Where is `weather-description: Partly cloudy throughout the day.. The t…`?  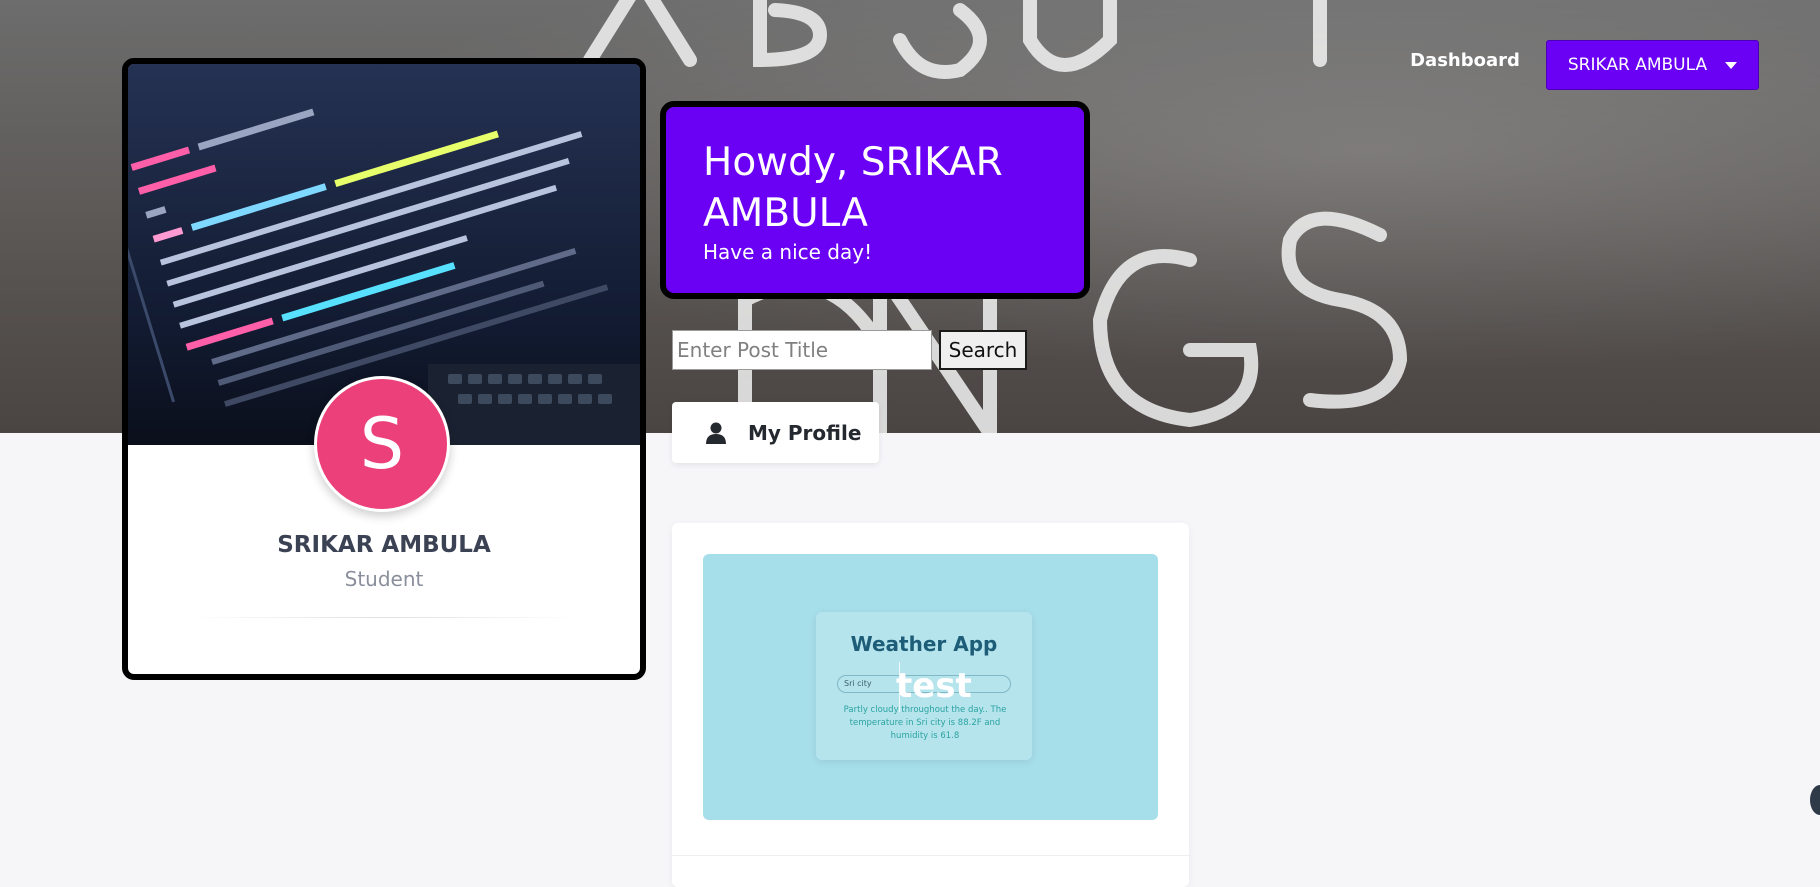
weather-description: Partly cloudy throughout the day.. The t… is located at coordinates (925, 723).